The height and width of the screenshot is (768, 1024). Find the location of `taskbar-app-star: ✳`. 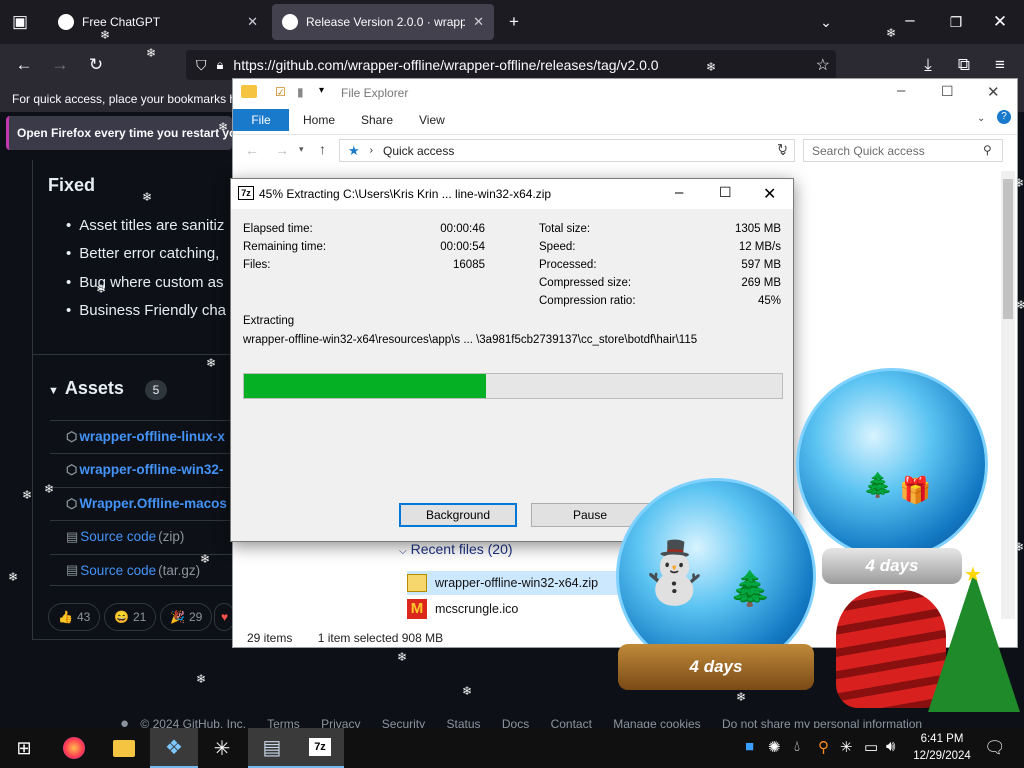

taskbar-app-star: ✳ is located at coordinates (222, 748).